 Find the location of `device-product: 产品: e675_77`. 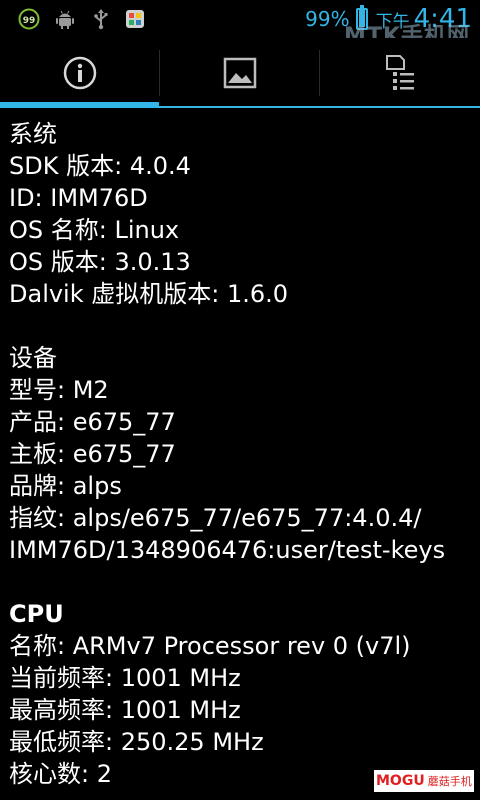

device-product: 产品: e675_77 is located at coordinates (92, 422).